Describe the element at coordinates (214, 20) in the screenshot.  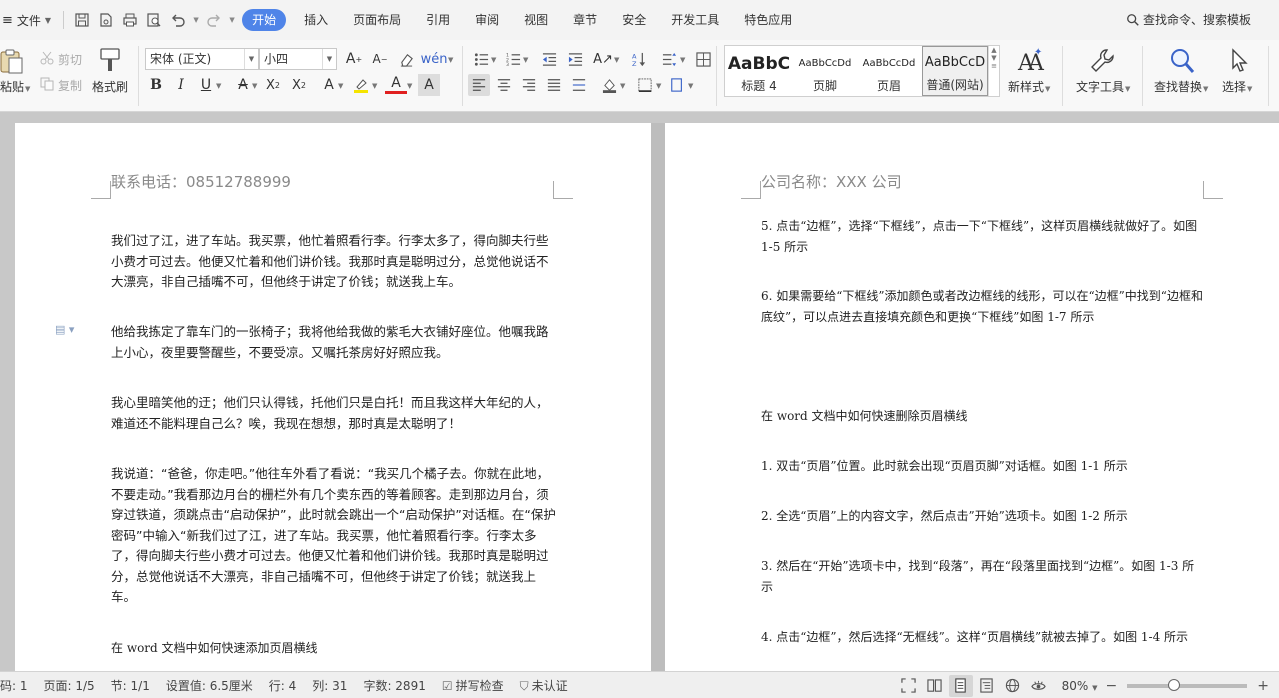
I see `redo-icon` at that location.